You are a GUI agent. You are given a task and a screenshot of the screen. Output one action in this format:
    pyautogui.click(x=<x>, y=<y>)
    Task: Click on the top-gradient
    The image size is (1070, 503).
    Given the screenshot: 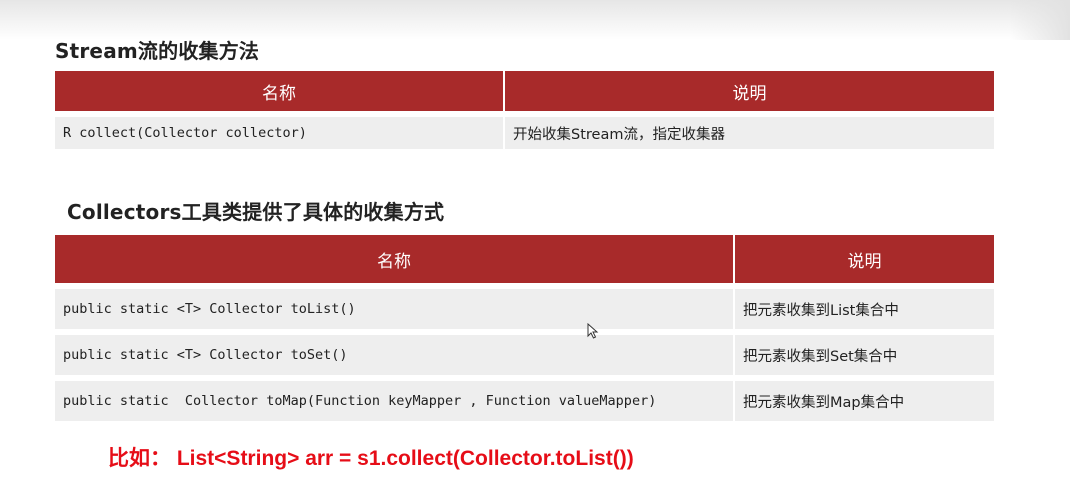 What is the action you would take?
    pyautogui.click(x=535, y=20)
    